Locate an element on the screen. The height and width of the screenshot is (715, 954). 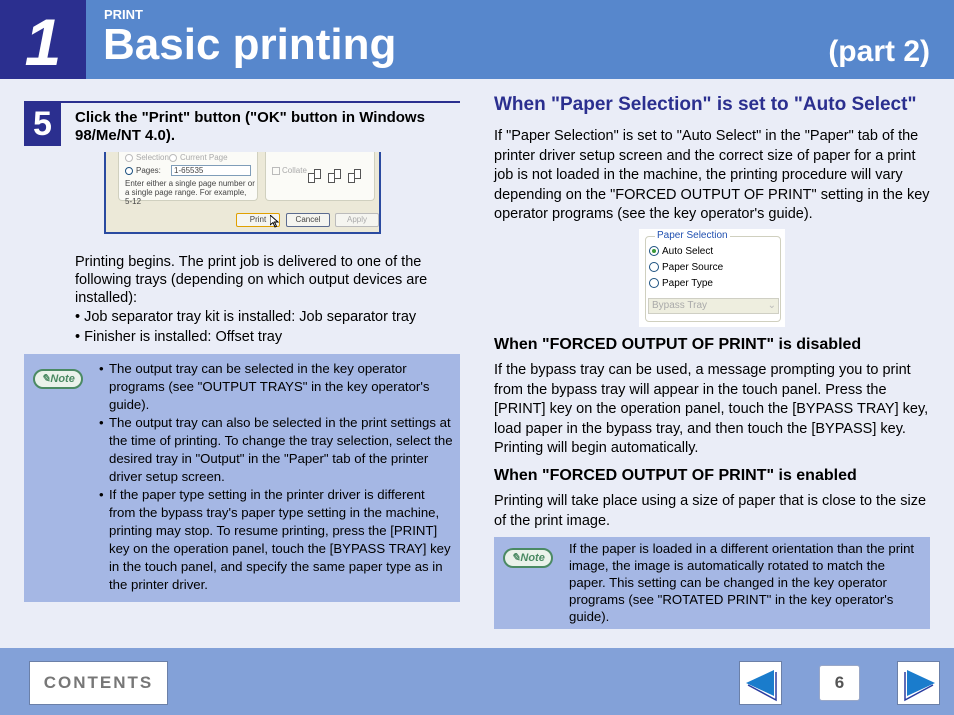
radio-selected-icon is located at coordinates (654, 251).